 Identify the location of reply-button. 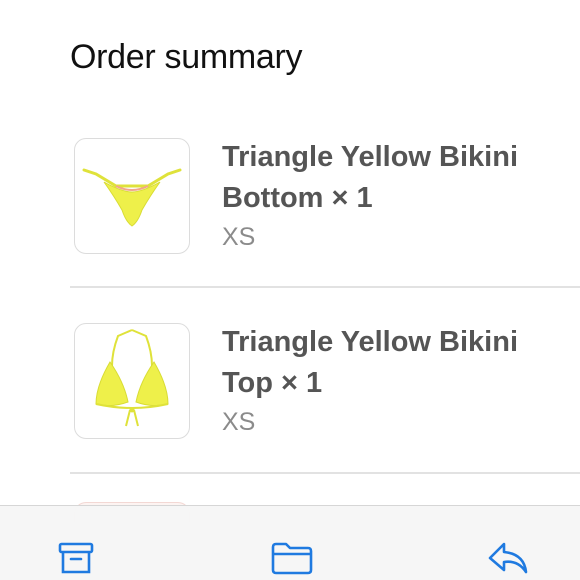
(508, 558).